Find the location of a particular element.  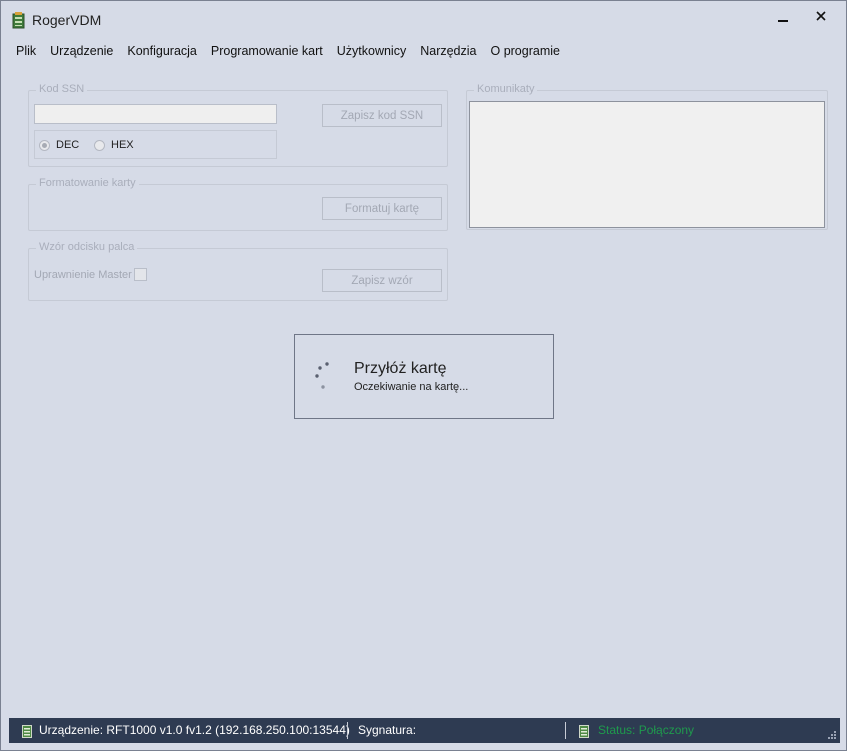

close-icon is located at coordinates (821, 16).